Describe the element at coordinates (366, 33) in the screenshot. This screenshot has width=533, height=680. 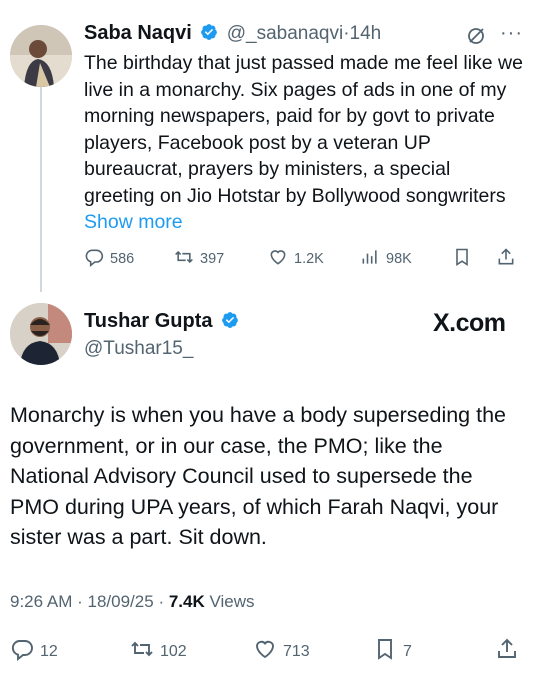
I see `timestamp: 14h` at that location.